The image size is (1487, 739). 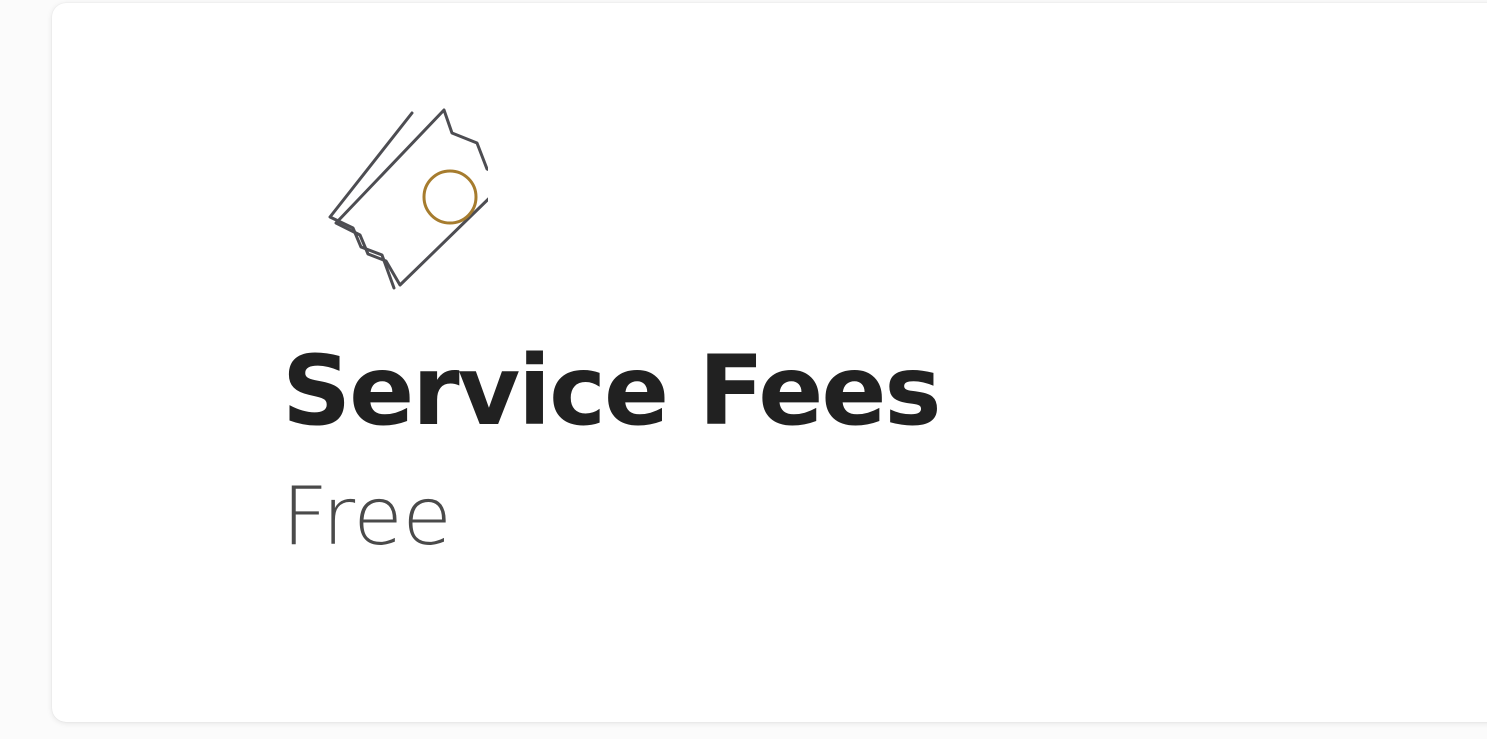 I want to click on ticket-icon, so click(x=408, y=199).